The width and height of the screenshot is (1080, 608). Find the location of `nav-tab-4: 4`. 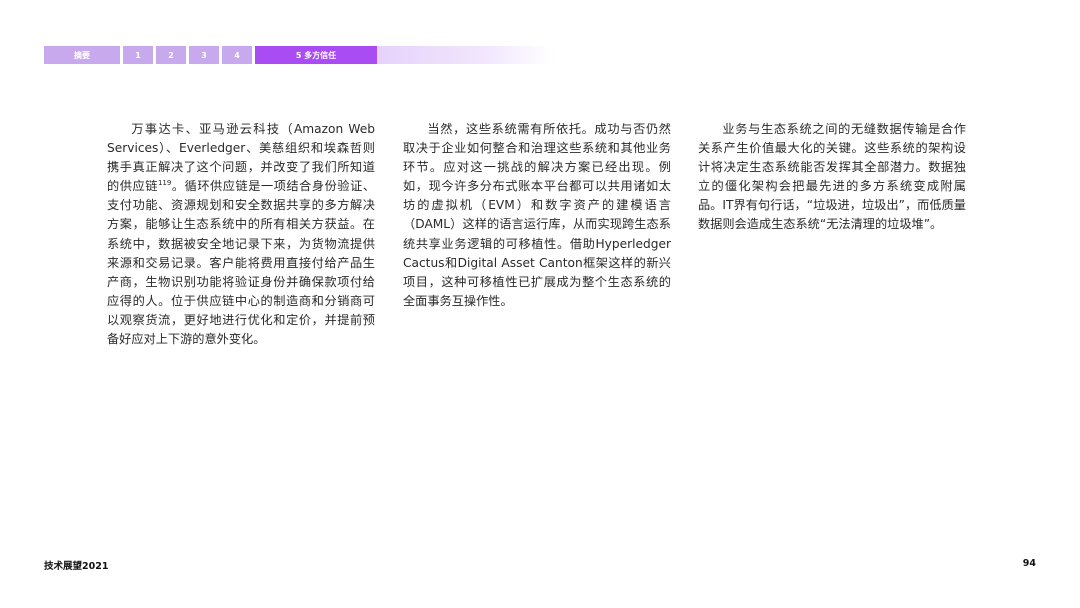

nav-tab-4: 4 is located at coordinates (237, 55).